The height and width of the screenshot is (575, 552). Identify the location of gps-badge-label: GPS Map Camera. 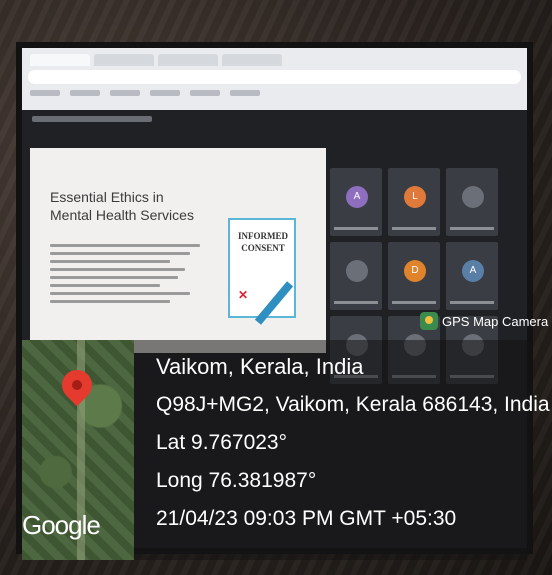
(495, 321).